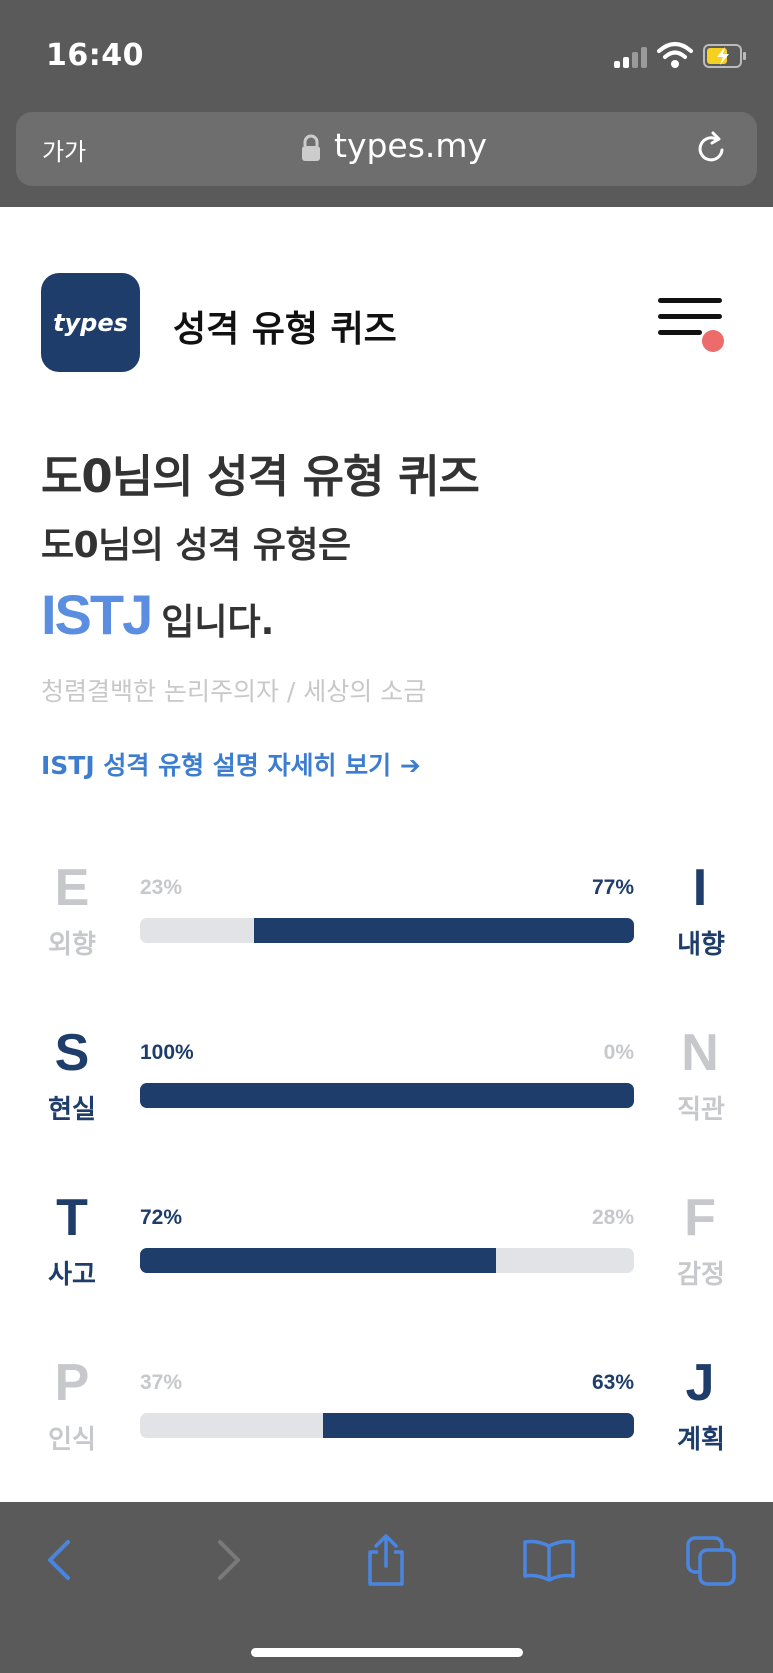 This screenshot has height=1673, width=773. I want to click on left-letter: T, so click(72, 1218).